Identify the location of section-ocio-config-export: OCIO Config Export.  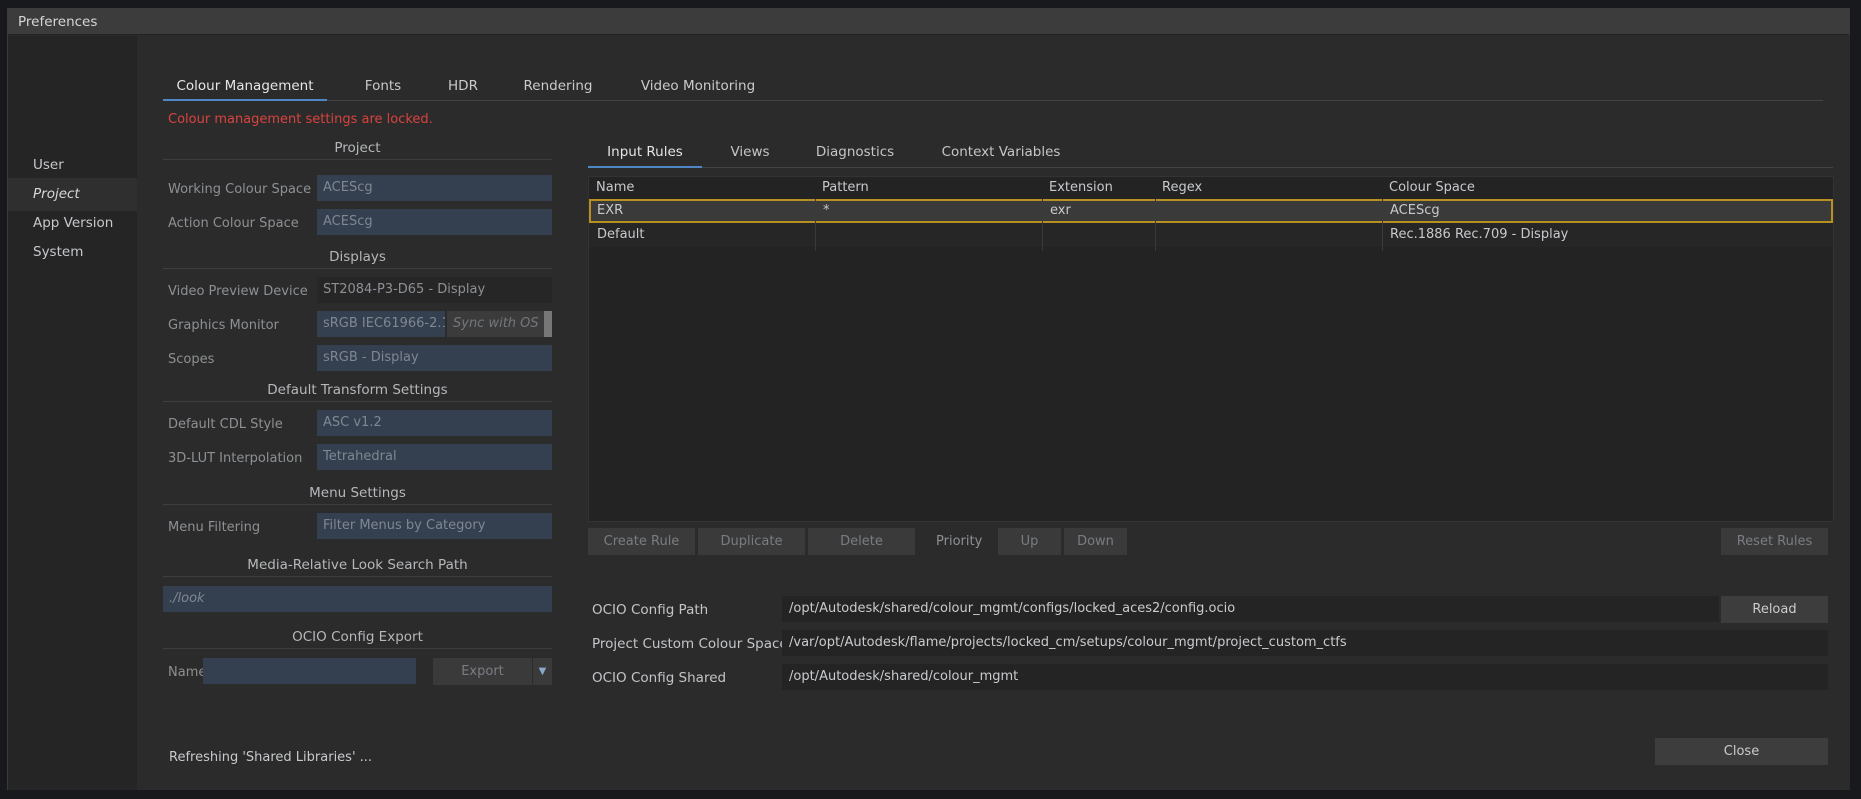
(357, 639).